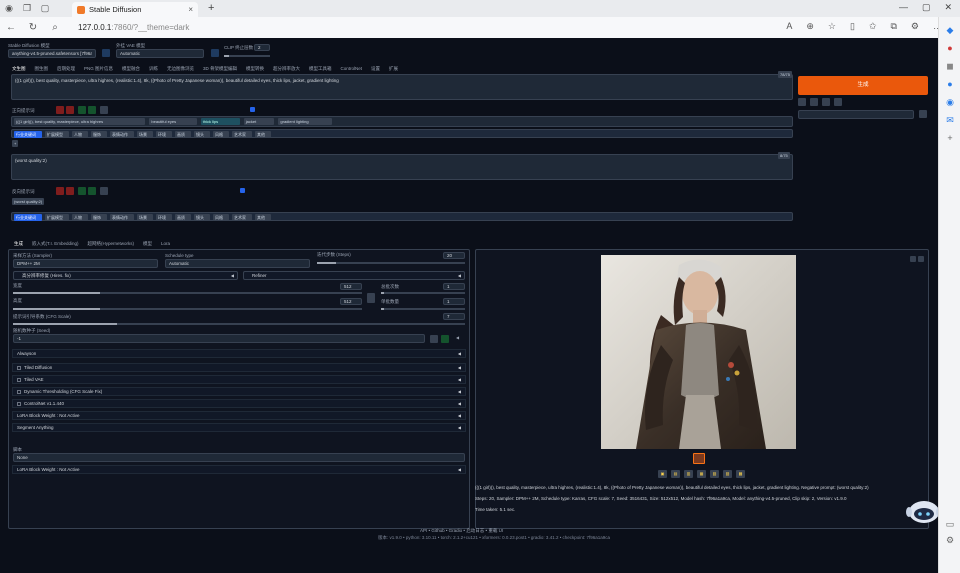 The height and width of the screenshot is (573, 960). Describe the element at coordinates (122, 134) in the screenshot. I see `pos-cats-chip-4: 表情动作` at that location.